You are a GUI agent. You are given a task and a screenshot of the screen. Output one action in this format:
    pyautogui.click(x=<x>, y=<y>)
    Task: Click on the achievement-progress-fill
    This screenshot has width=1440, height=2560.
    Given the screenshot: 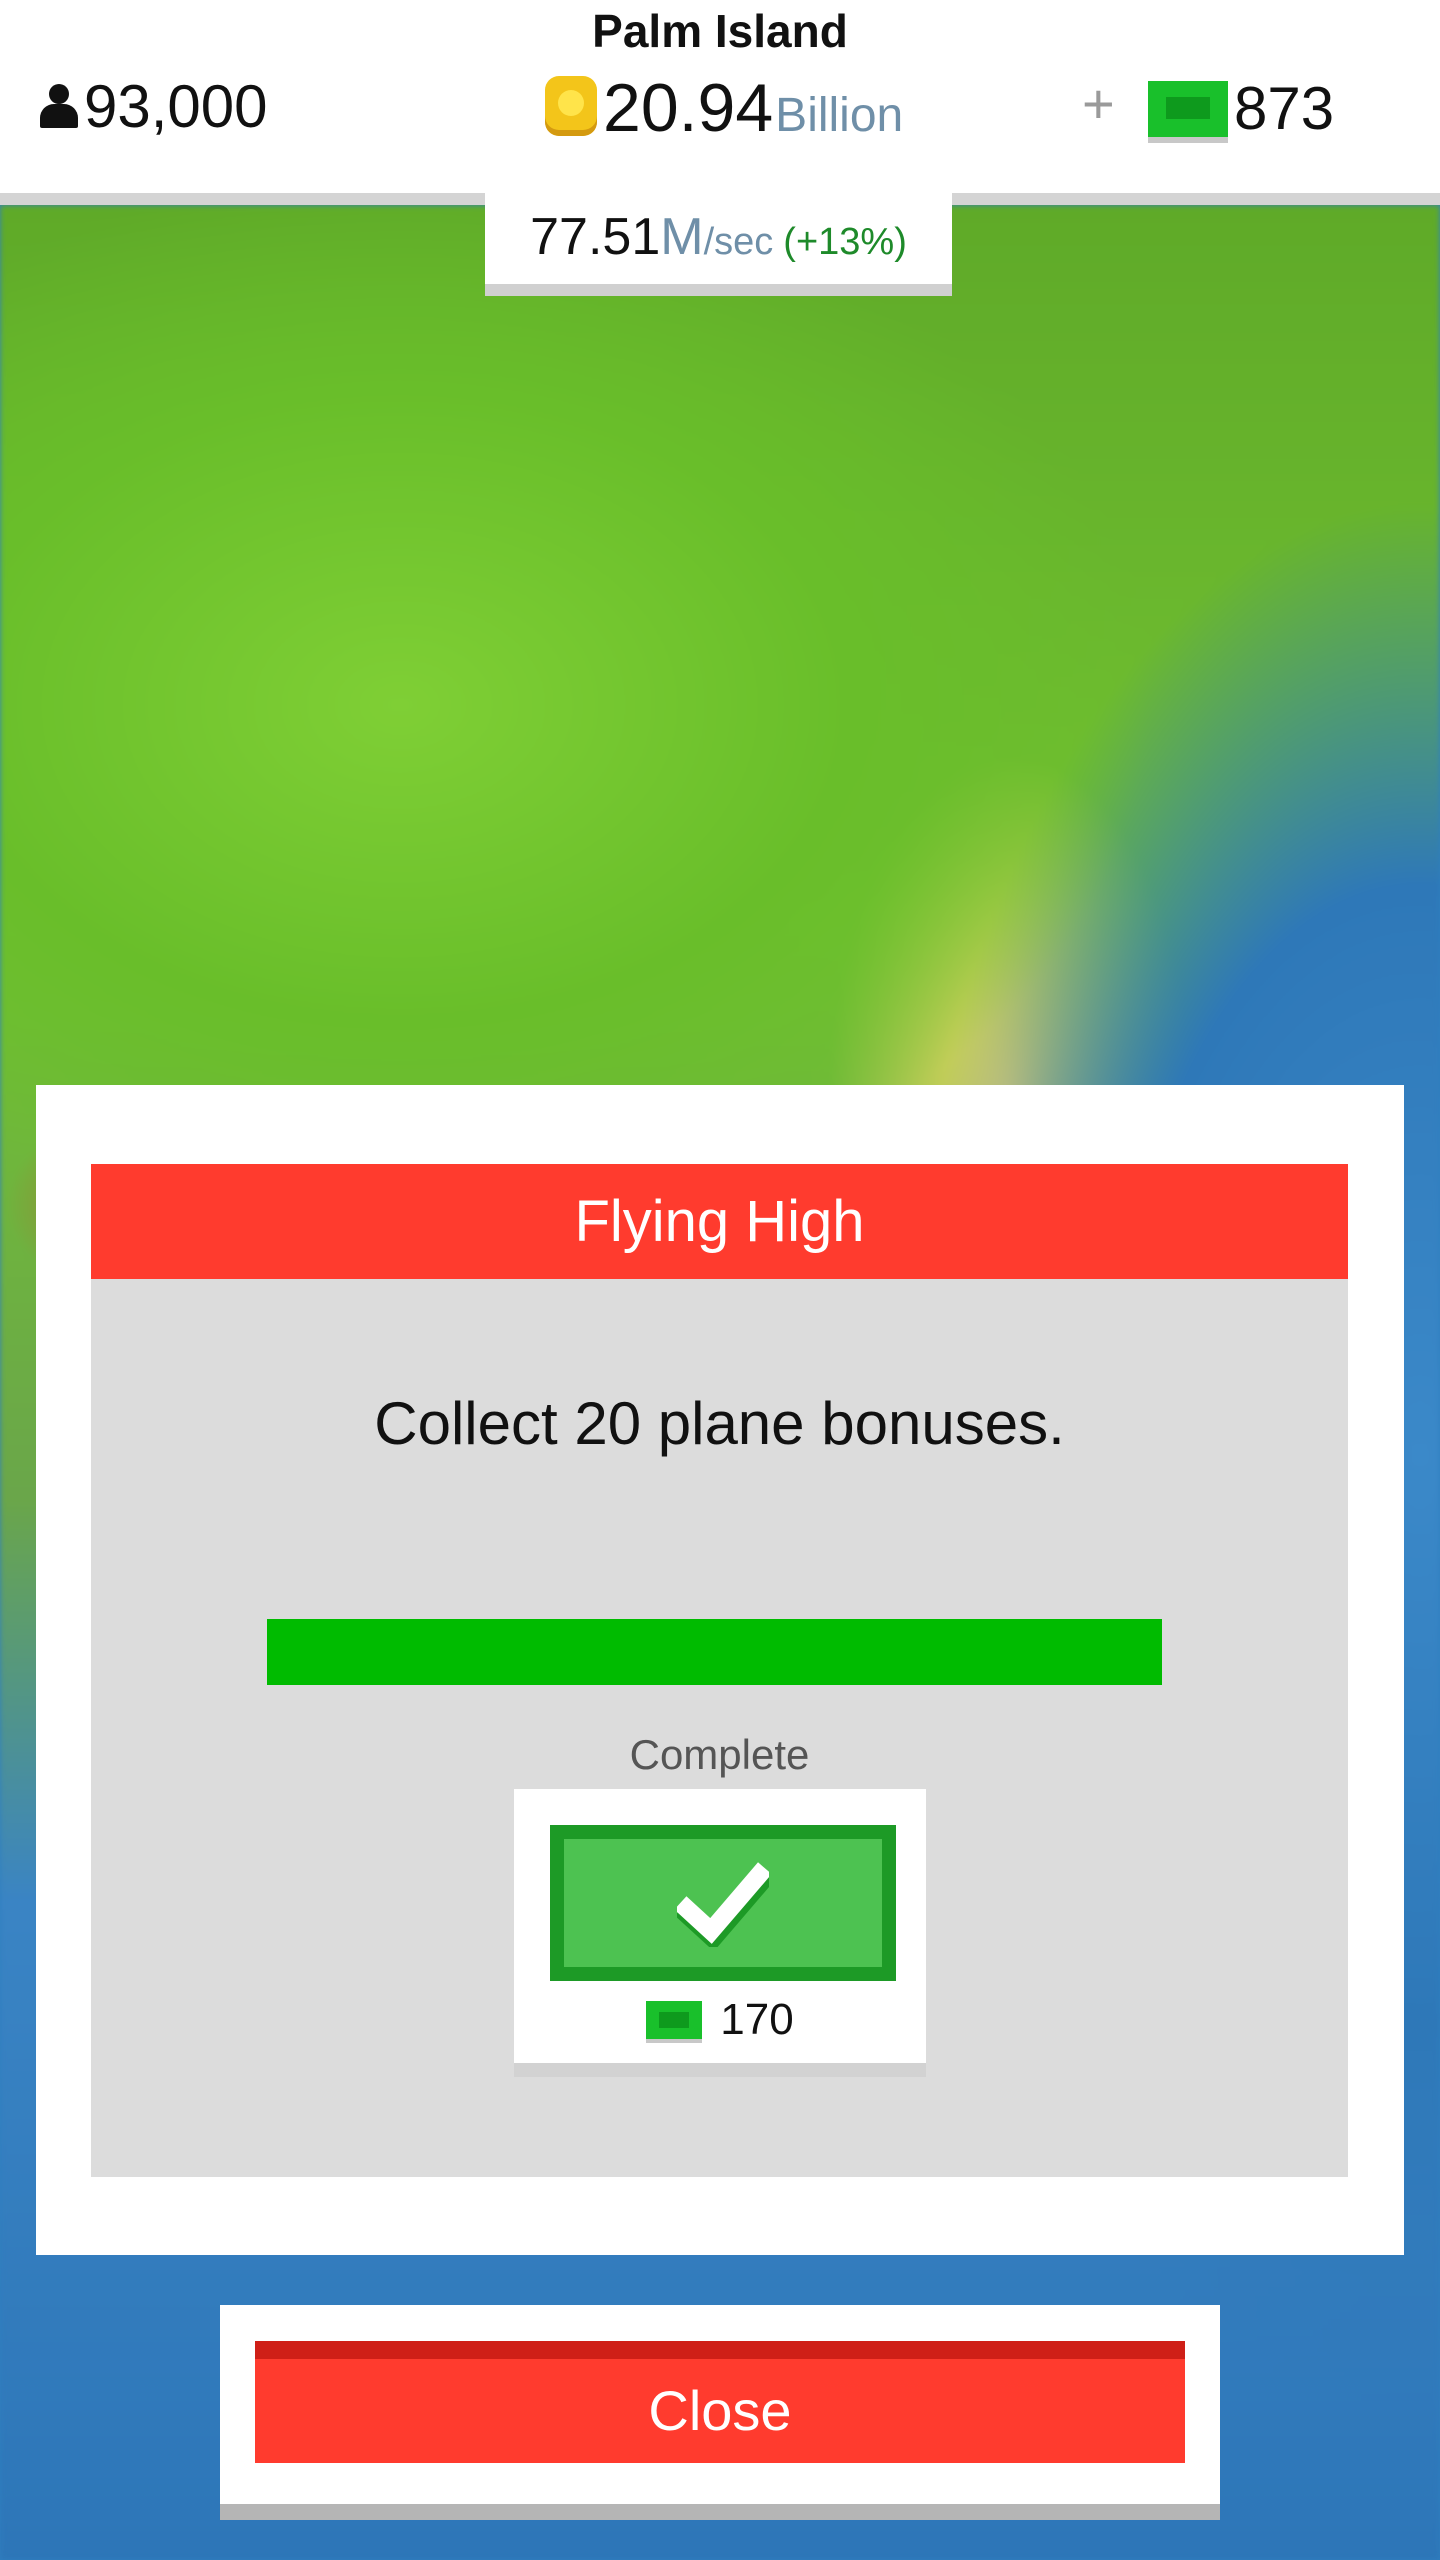 What is the action you would take?
    pyautogui.click(x=714, y=1652)
    